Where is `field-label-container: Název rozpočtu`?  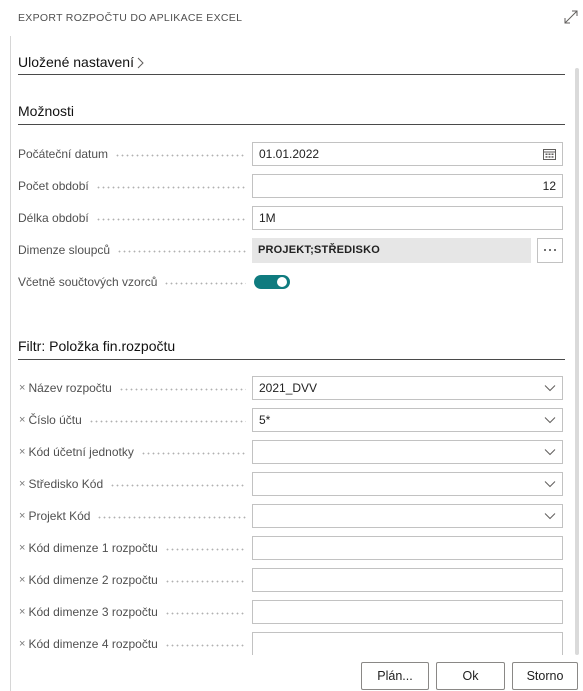
field-label-container: Název rozpočtu is located at coordinates (135, 388).